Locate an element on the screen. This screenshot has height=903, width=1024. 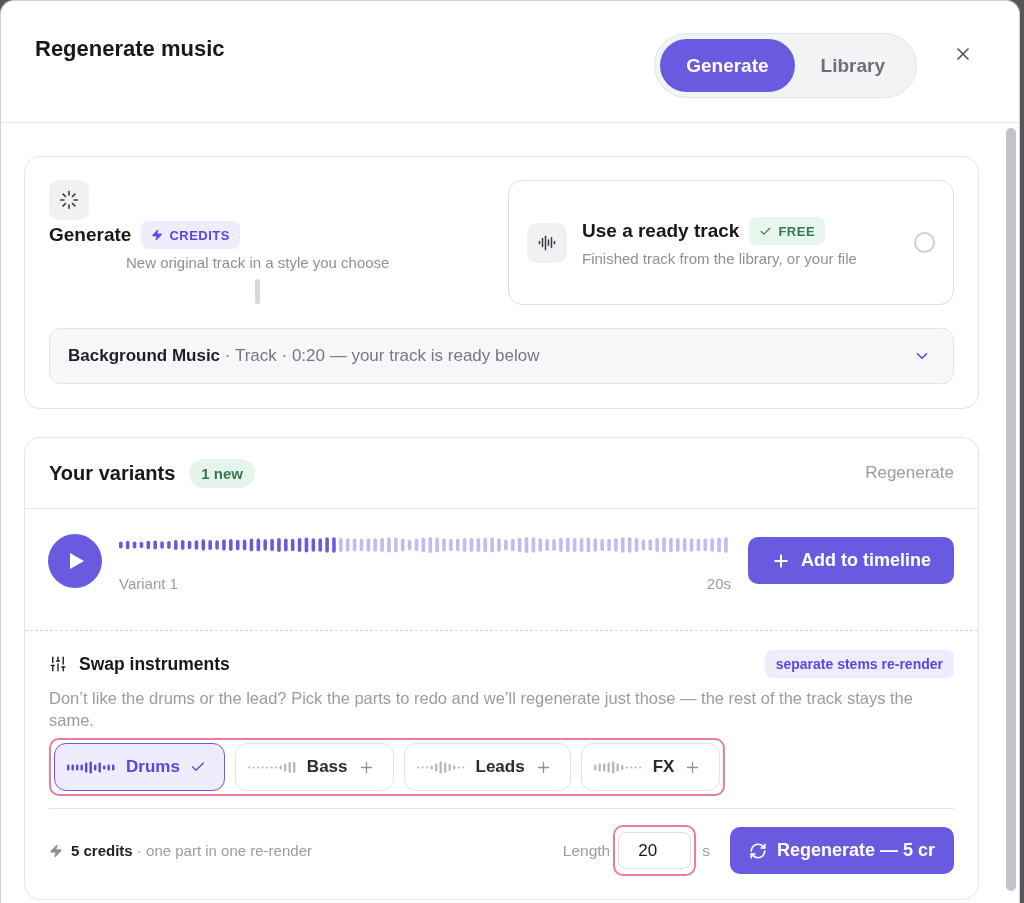
waveform-track is located at coordinates (425, 545).